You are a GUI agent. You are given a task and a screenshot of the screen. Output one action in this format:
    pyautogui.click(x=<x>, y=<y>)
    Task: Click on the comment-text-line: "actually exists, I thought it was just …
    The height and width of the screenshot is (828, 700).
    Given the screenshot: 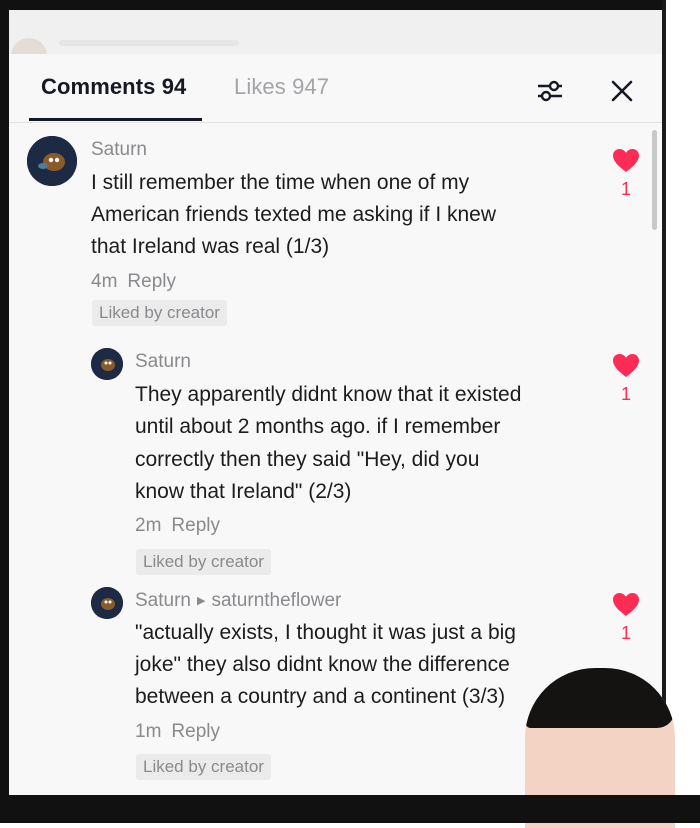 What is the action you would take?
    pyautogui.click(x=325, y=632)
    